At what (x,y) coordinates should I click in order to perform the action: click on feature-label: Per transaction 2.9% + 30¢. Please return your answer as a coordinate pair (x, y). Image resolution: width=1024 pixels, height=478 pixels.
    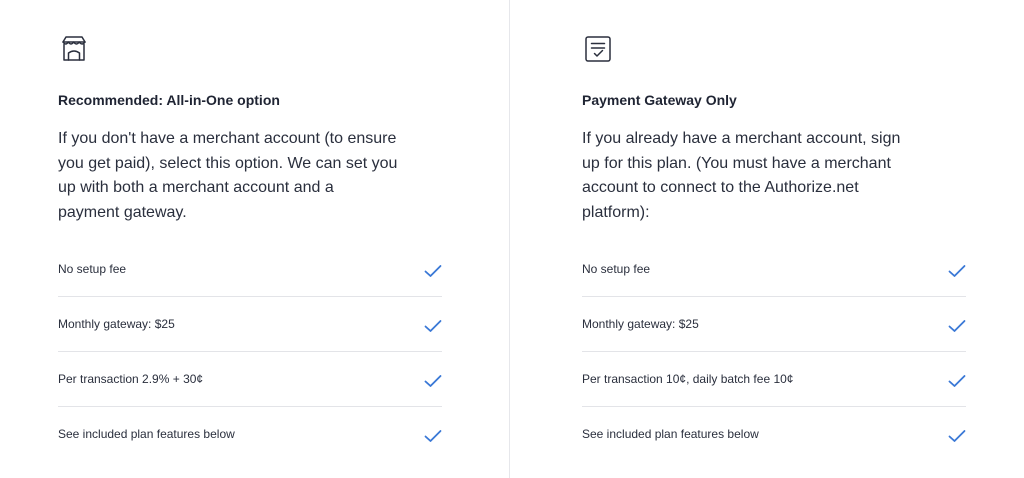
    Looking at the image, I should click on (131, 379).